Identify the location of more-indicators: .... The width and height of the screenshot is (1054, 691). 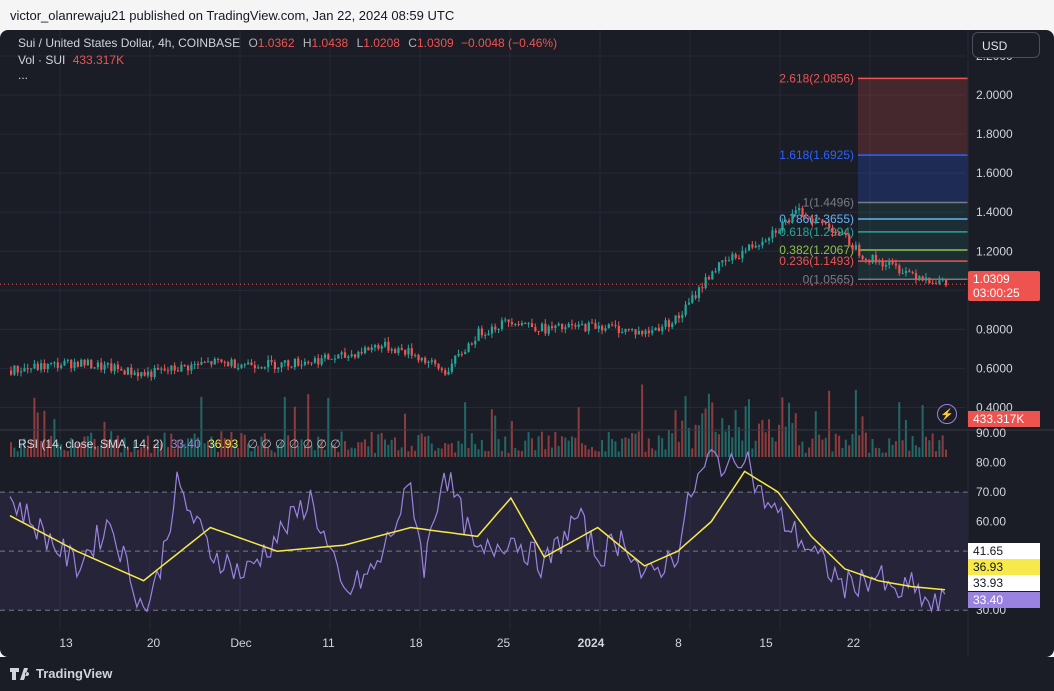
(23, 75).